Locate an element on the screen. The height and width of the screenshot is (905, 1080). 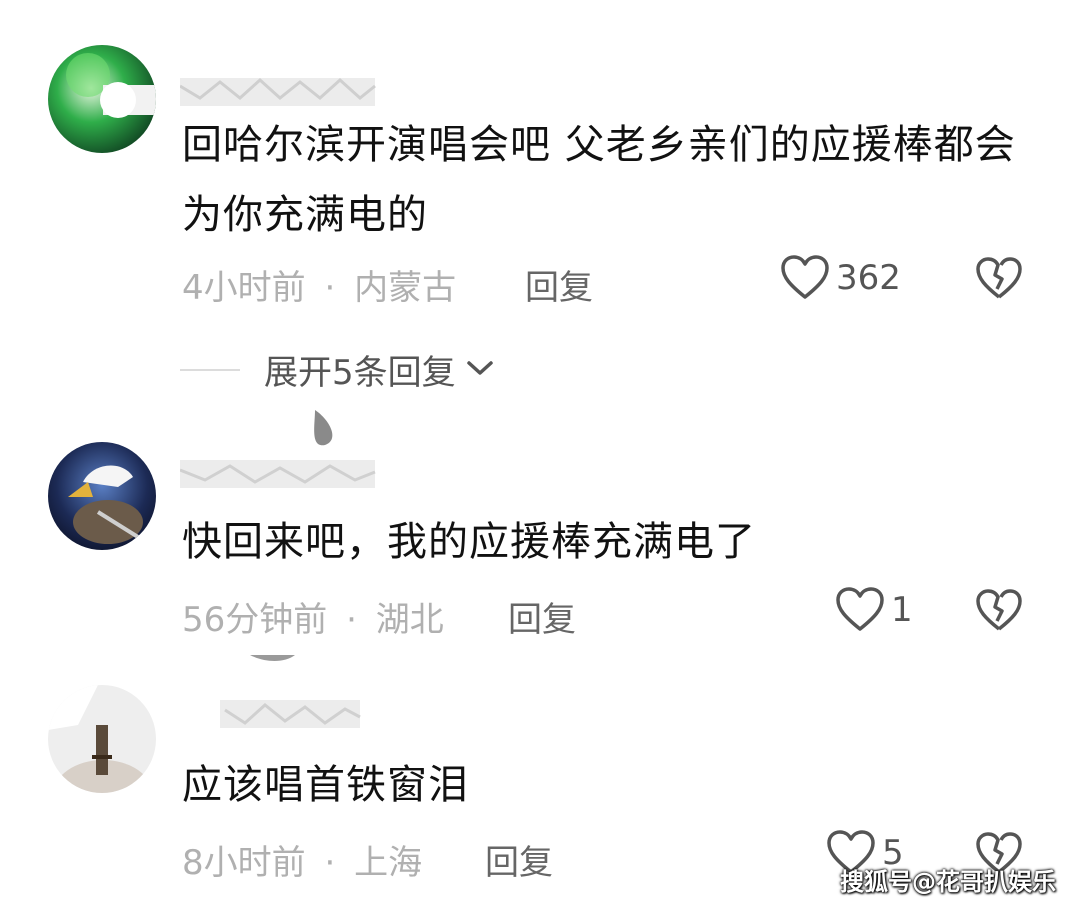
like-count: 1 is located at coordinates (902, 610).